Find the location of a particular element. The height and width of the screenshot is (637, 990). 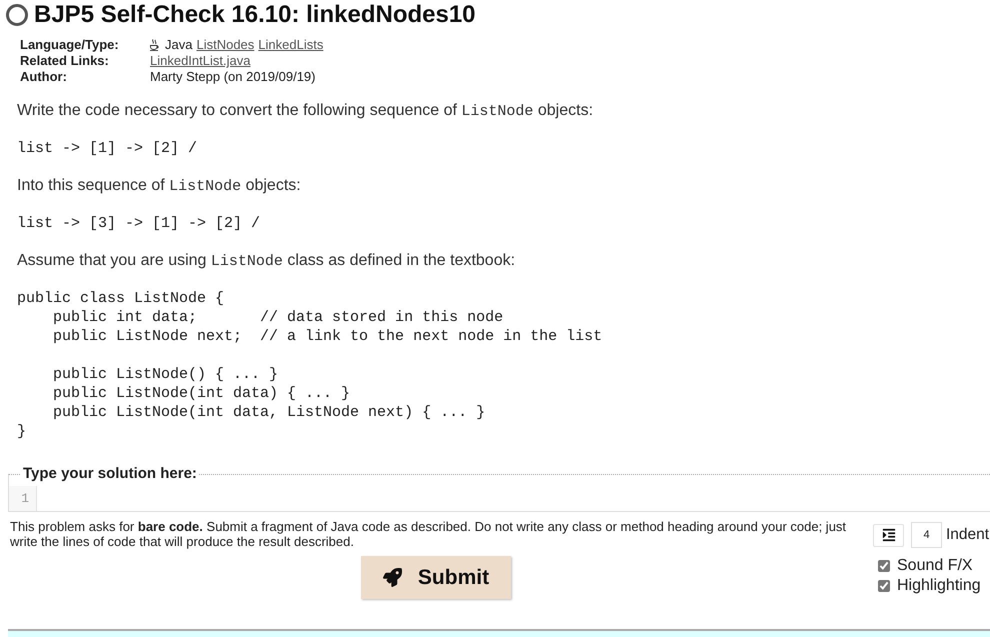

instruction-text: Write the code necessary to convert the following sequence of ListNode objects: is located at coordinates (305, 111).